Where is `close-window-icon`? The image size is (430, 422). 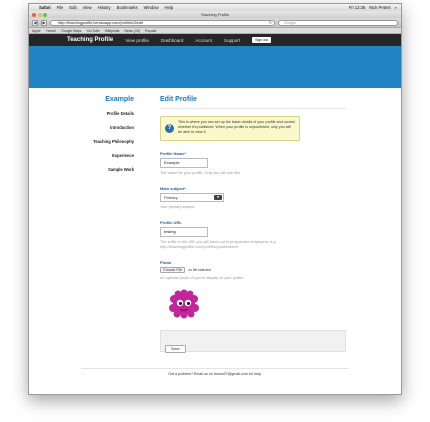
close-window-icon is located at coordinates (34, 14).